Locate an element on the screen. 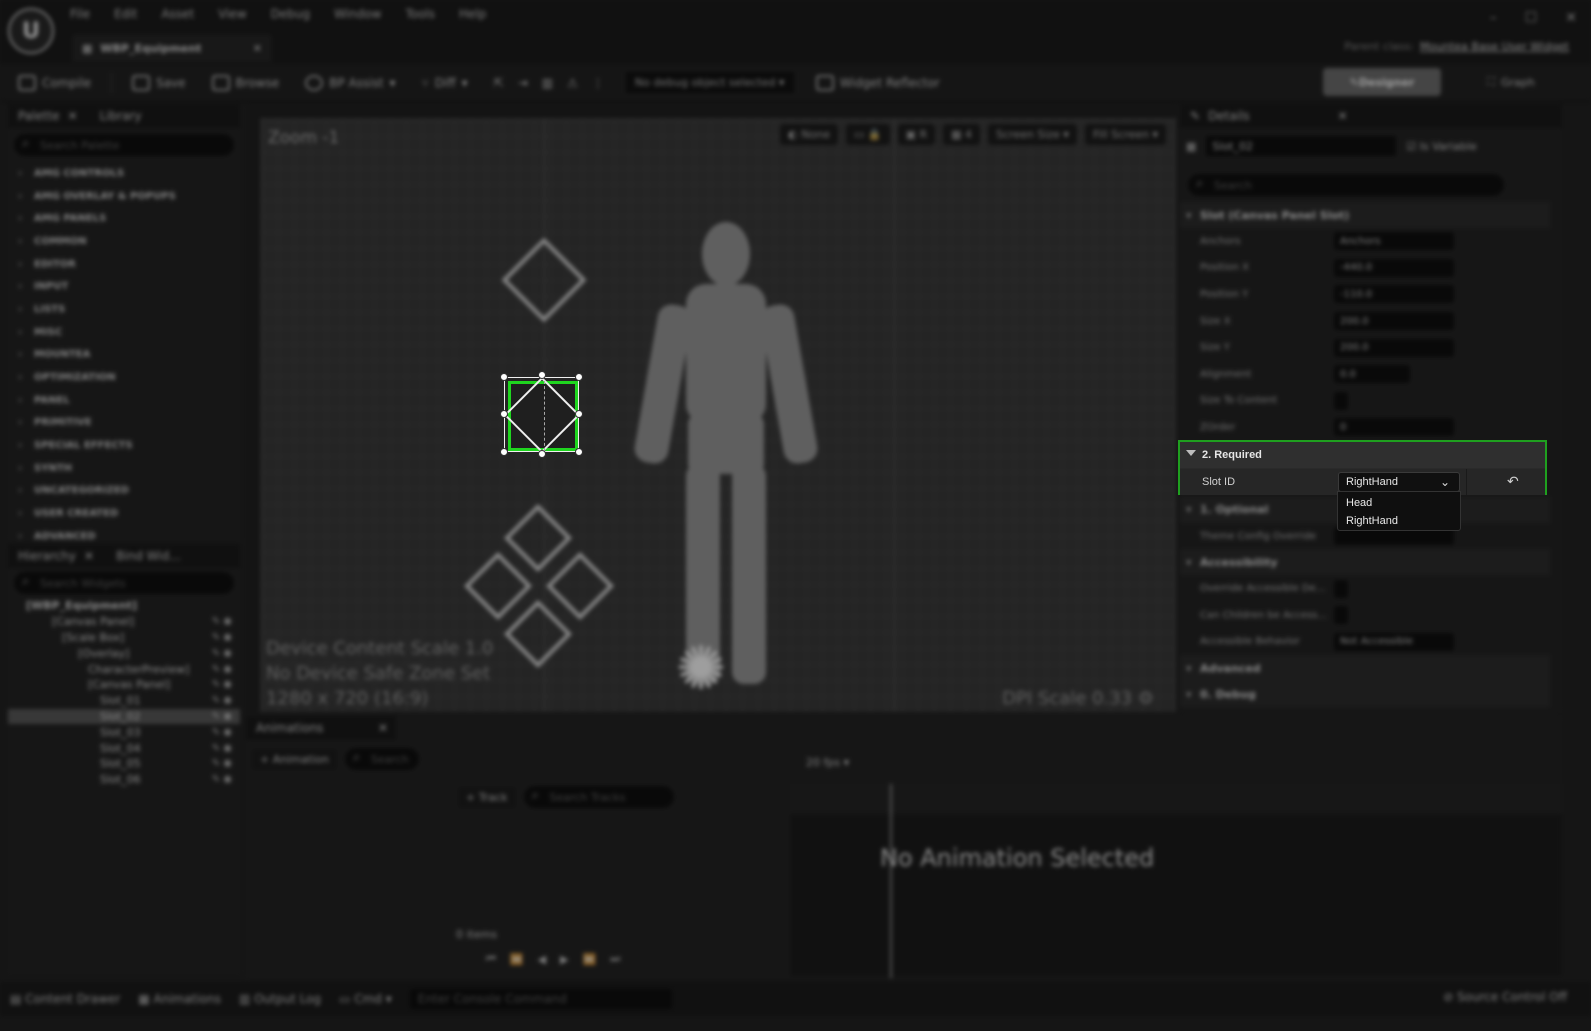 The image size is (1591, 1031). widget-reflector-button: Widget Reflector is located at coordinates (878, 83).